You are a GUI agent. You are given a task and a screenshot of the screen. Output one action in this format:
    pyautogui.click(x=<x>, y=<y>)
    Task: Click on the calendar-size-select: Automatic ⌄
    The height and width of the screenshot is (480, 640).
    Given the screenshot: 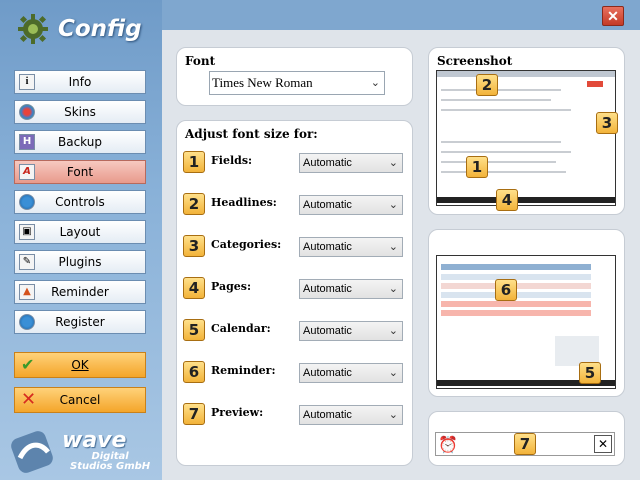 What is the action you would take?
    pyautogui.click(x=351, y=331)
    